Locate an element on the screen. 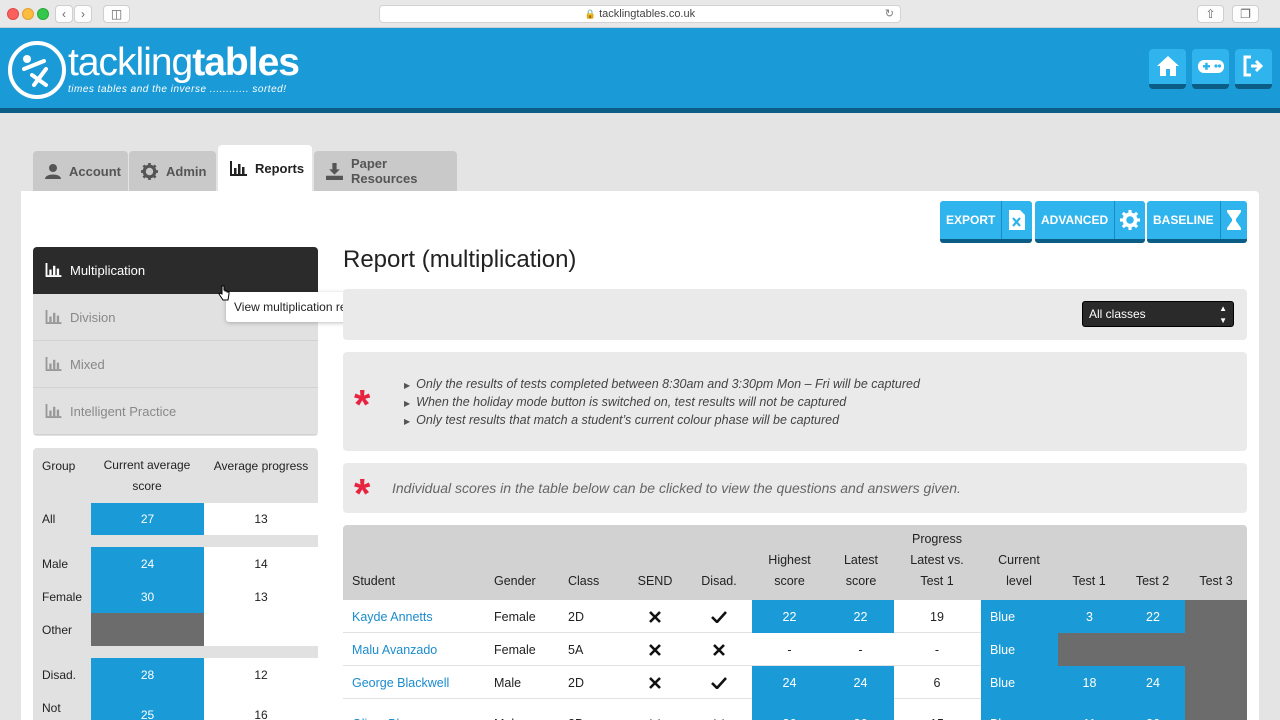 The image size is (1280, 720). logo-wordmark: tacklingtables is located at coordinates (184, 63).